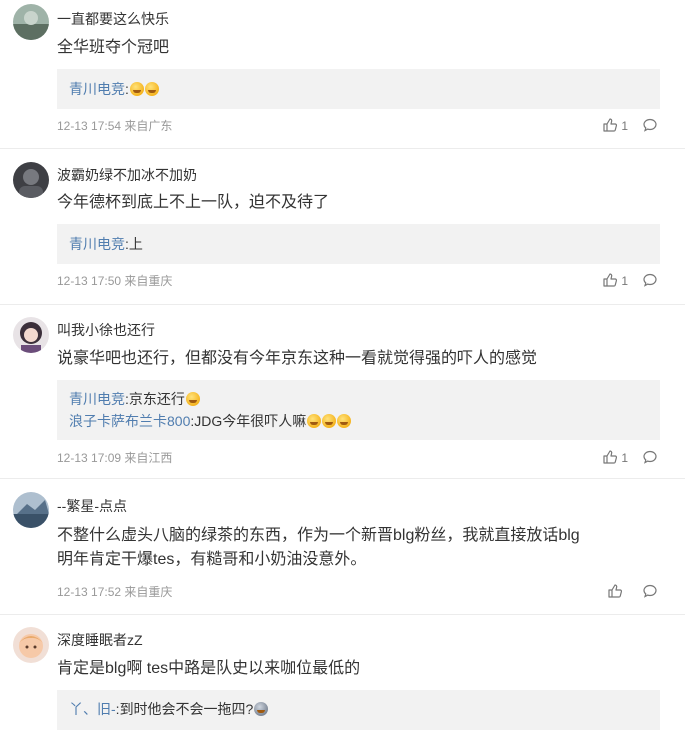 The height and width of the screenshot is (730, 685). Describe the element at coordinates (358, 89) in the screenshot. I see `reply-box: 青川电竞:` at that location.